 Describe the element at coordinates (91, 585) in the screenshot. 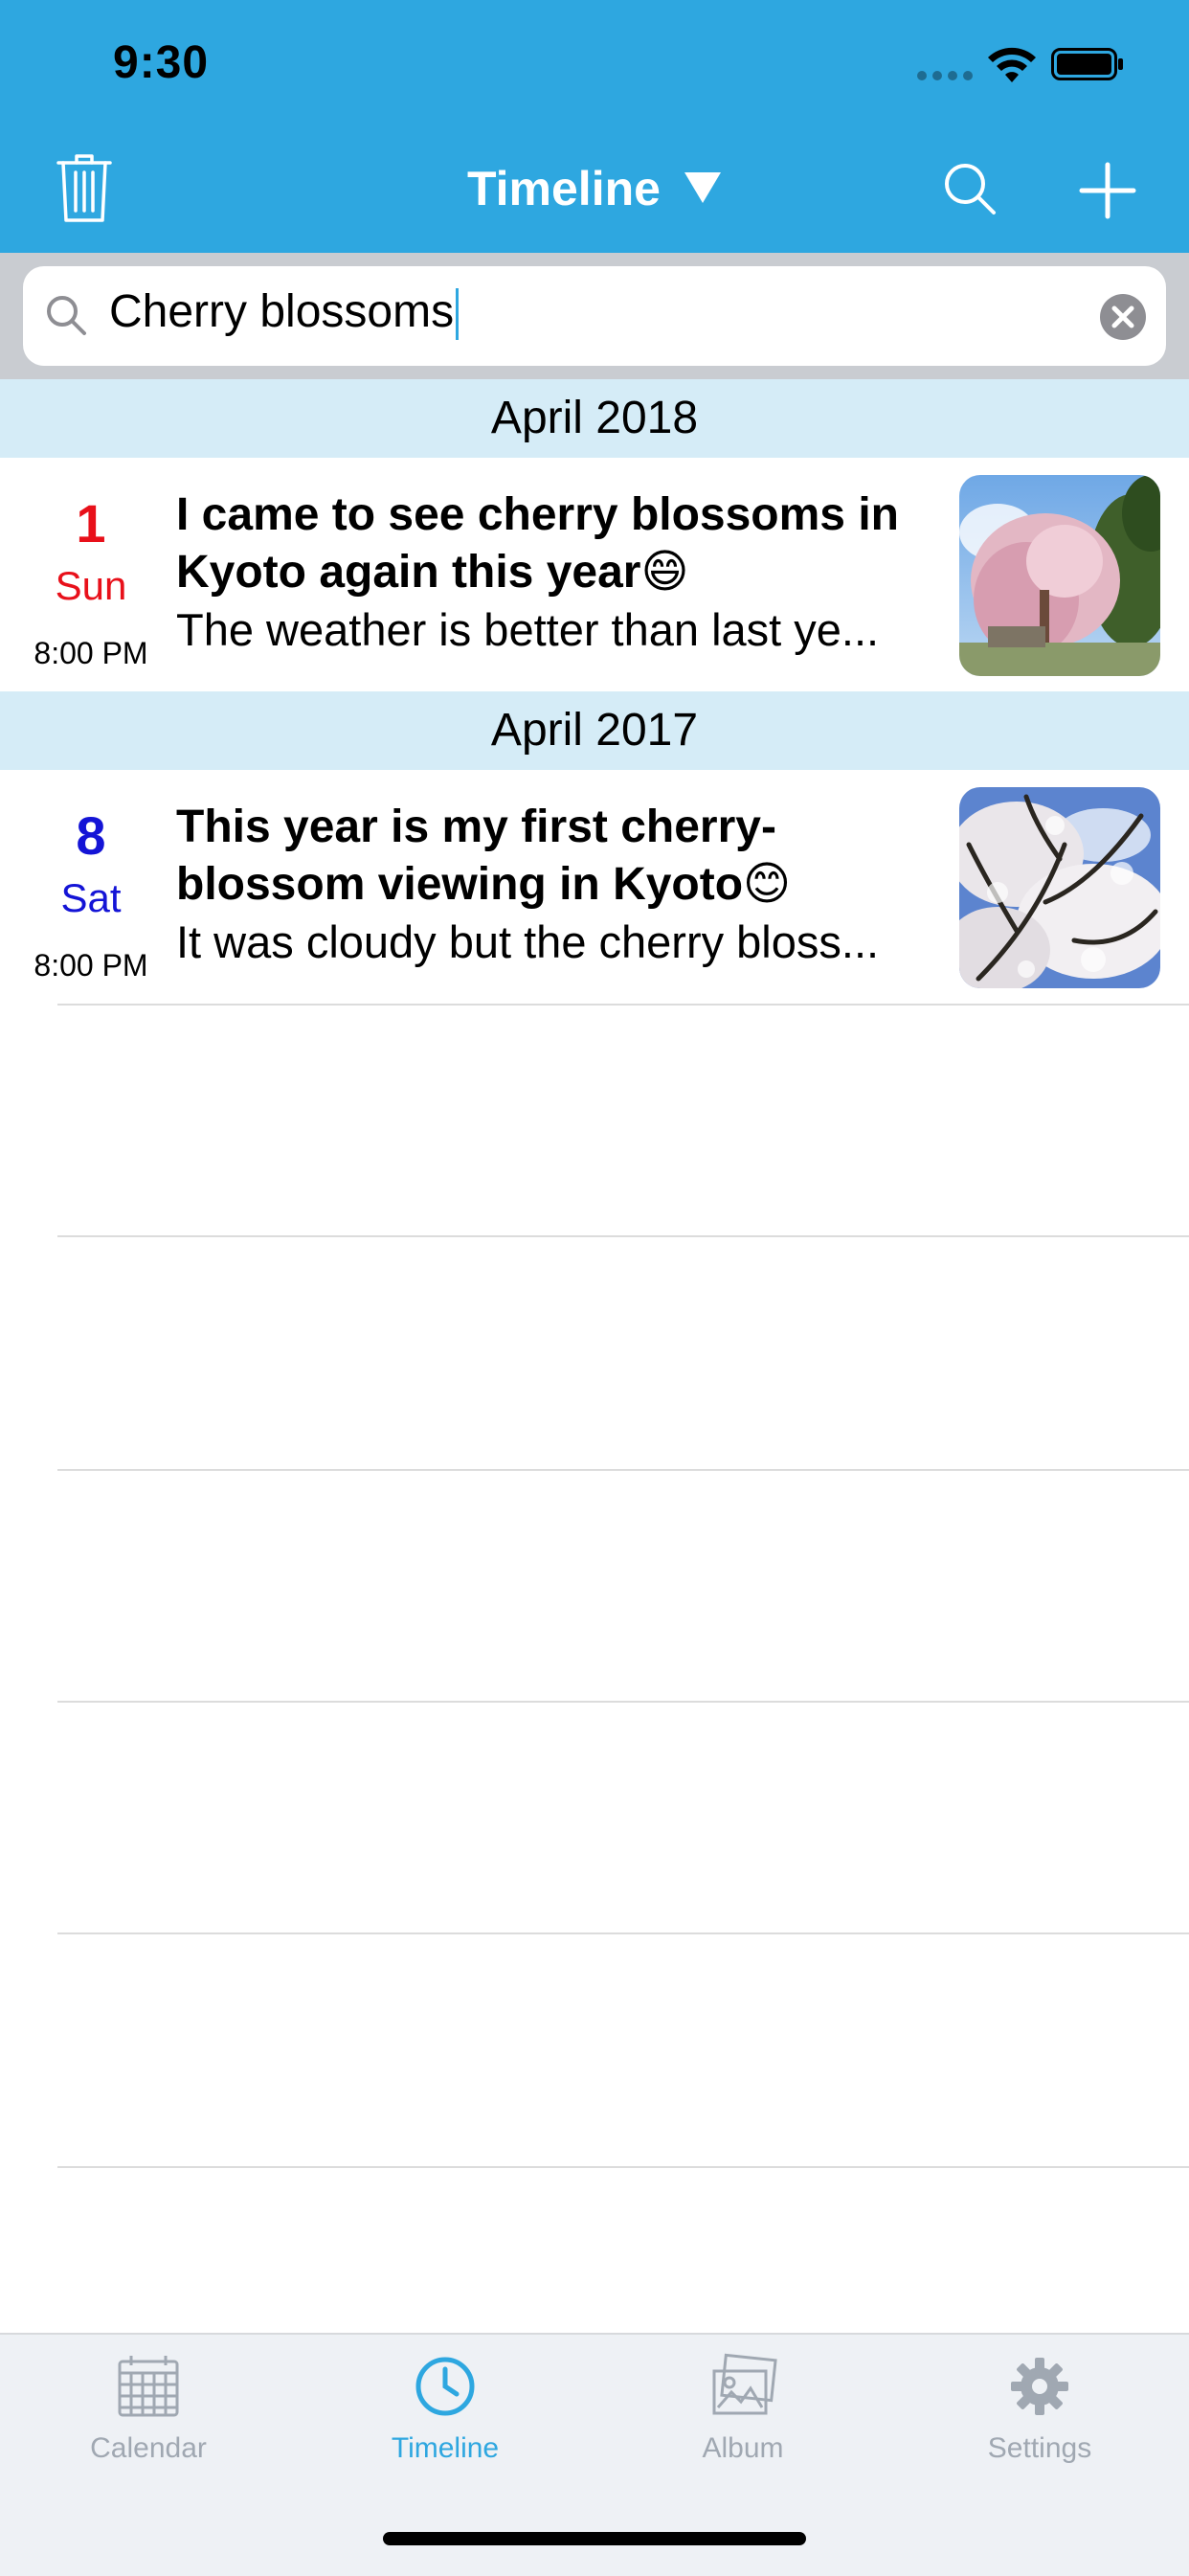

I see `entry-weekday: Sun` at that location.